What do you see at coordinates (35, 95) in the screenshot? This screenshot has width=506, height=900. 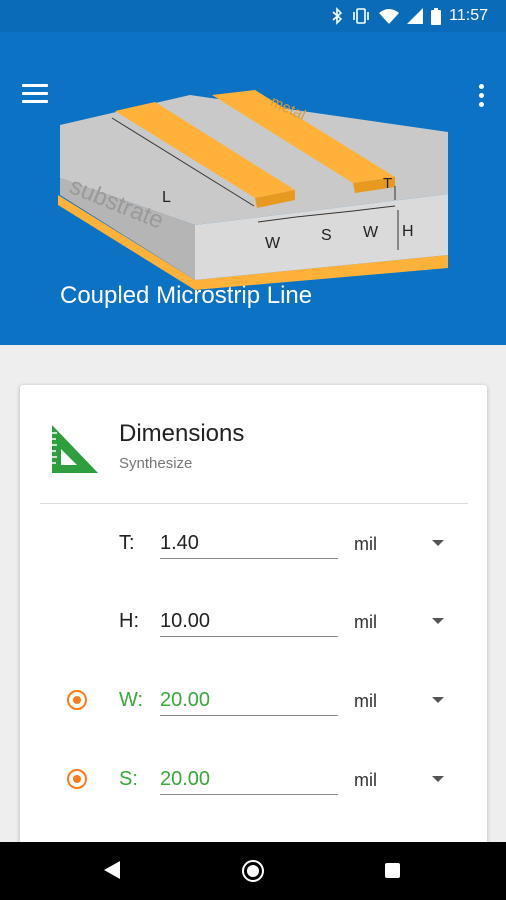 I see `menu-button` at bounding box center [35, 95].